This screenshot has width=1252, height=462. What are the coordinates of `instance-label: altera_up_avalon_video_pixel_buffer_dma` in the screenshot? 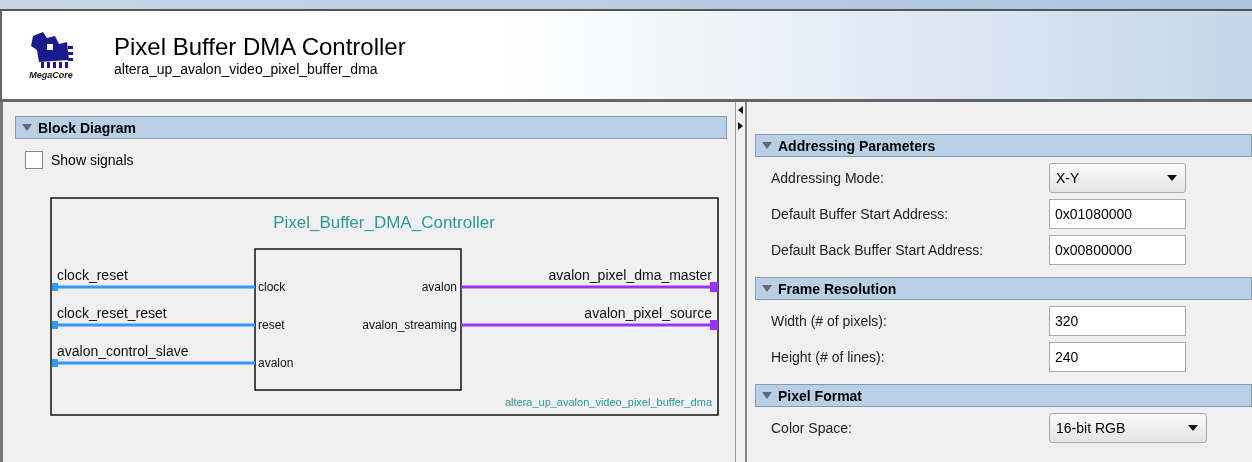 It's located at (608, 402).